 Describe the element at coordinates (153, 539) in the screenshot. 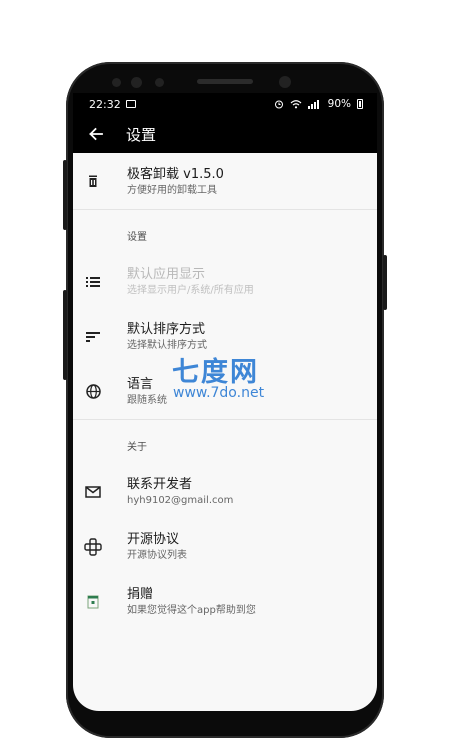

I see `about-title: 开源协议` at that location.